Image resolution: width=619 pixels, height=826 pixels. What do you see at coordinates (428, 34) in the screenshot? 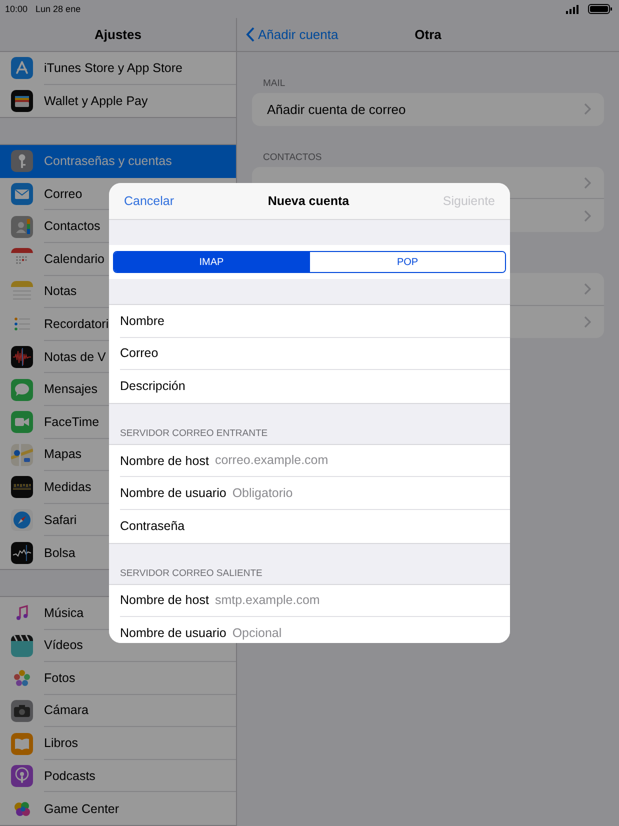
I see `page-title: Otra` at bounding box center [428, 34].